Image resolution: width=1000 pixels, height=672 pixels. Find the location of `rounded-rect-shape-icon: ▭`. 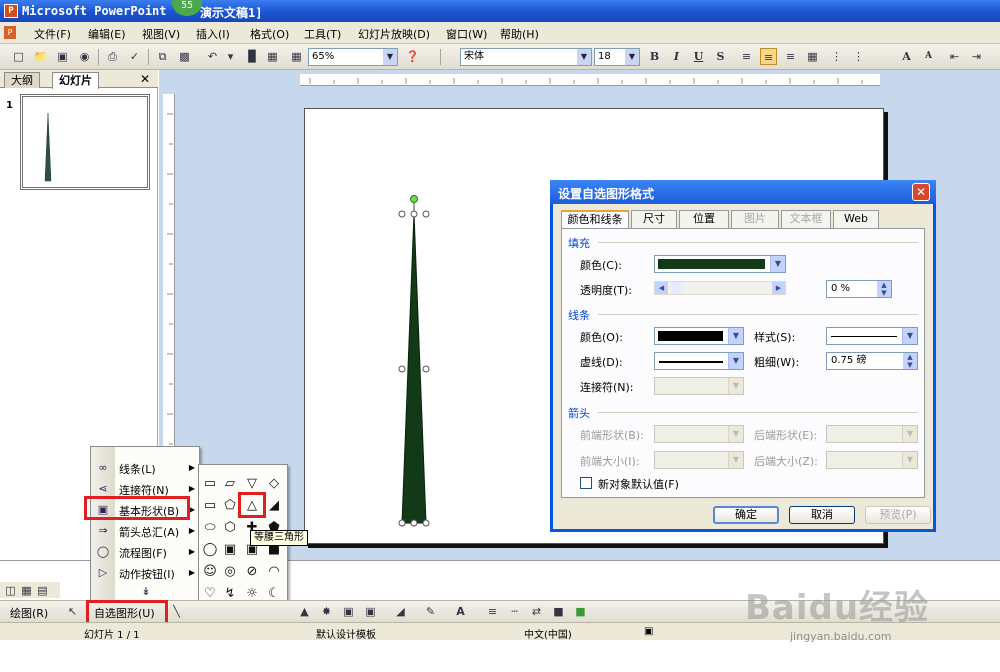

rounded-rect-shape-icon: ▭ is located at coordinates (210, 506).